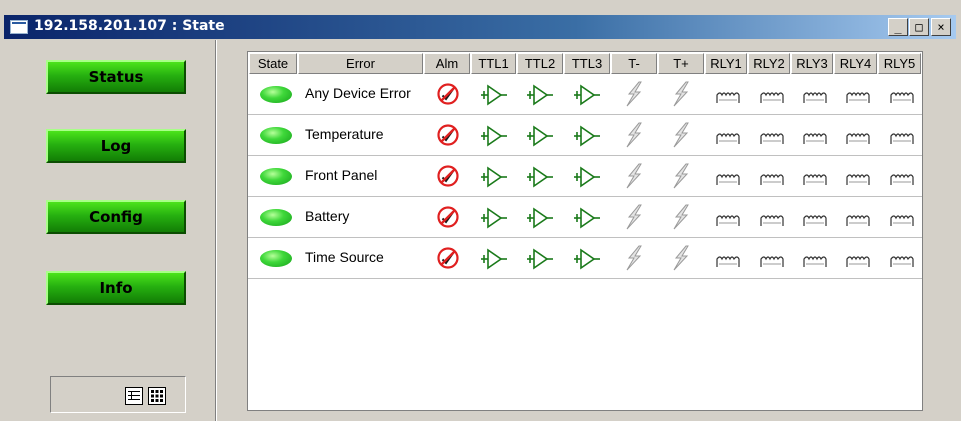 Image resolution: width=961 pixels, height=421 pixels. Describe the element at coordinates (344, 257) in the screenshot. I see `error-label: Time Source` at that location.